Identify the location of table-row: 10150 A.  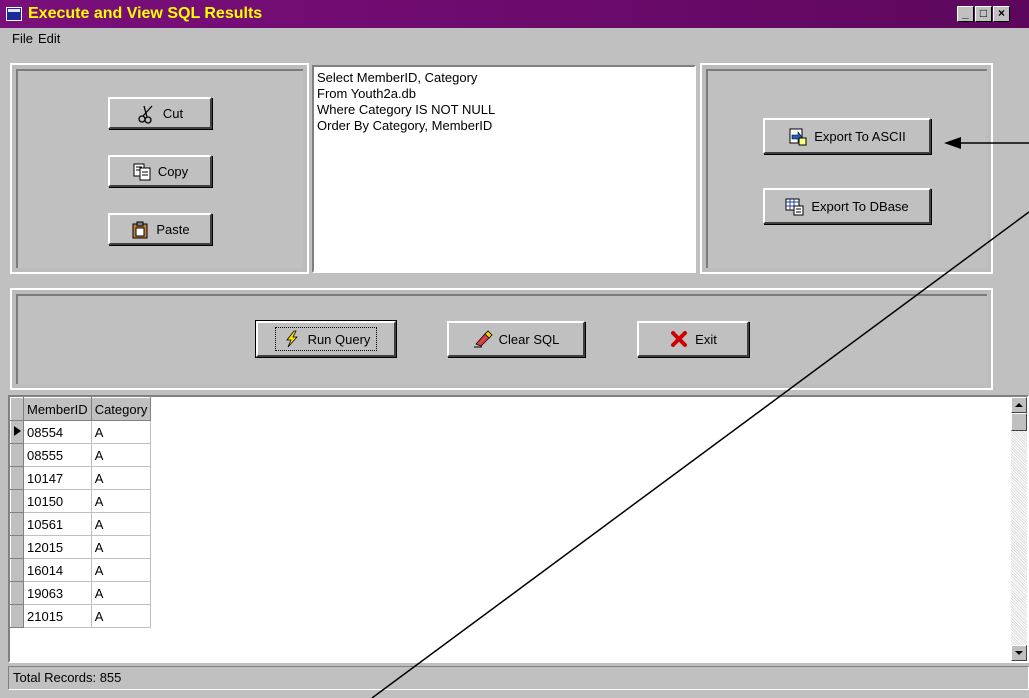
(81, 501).